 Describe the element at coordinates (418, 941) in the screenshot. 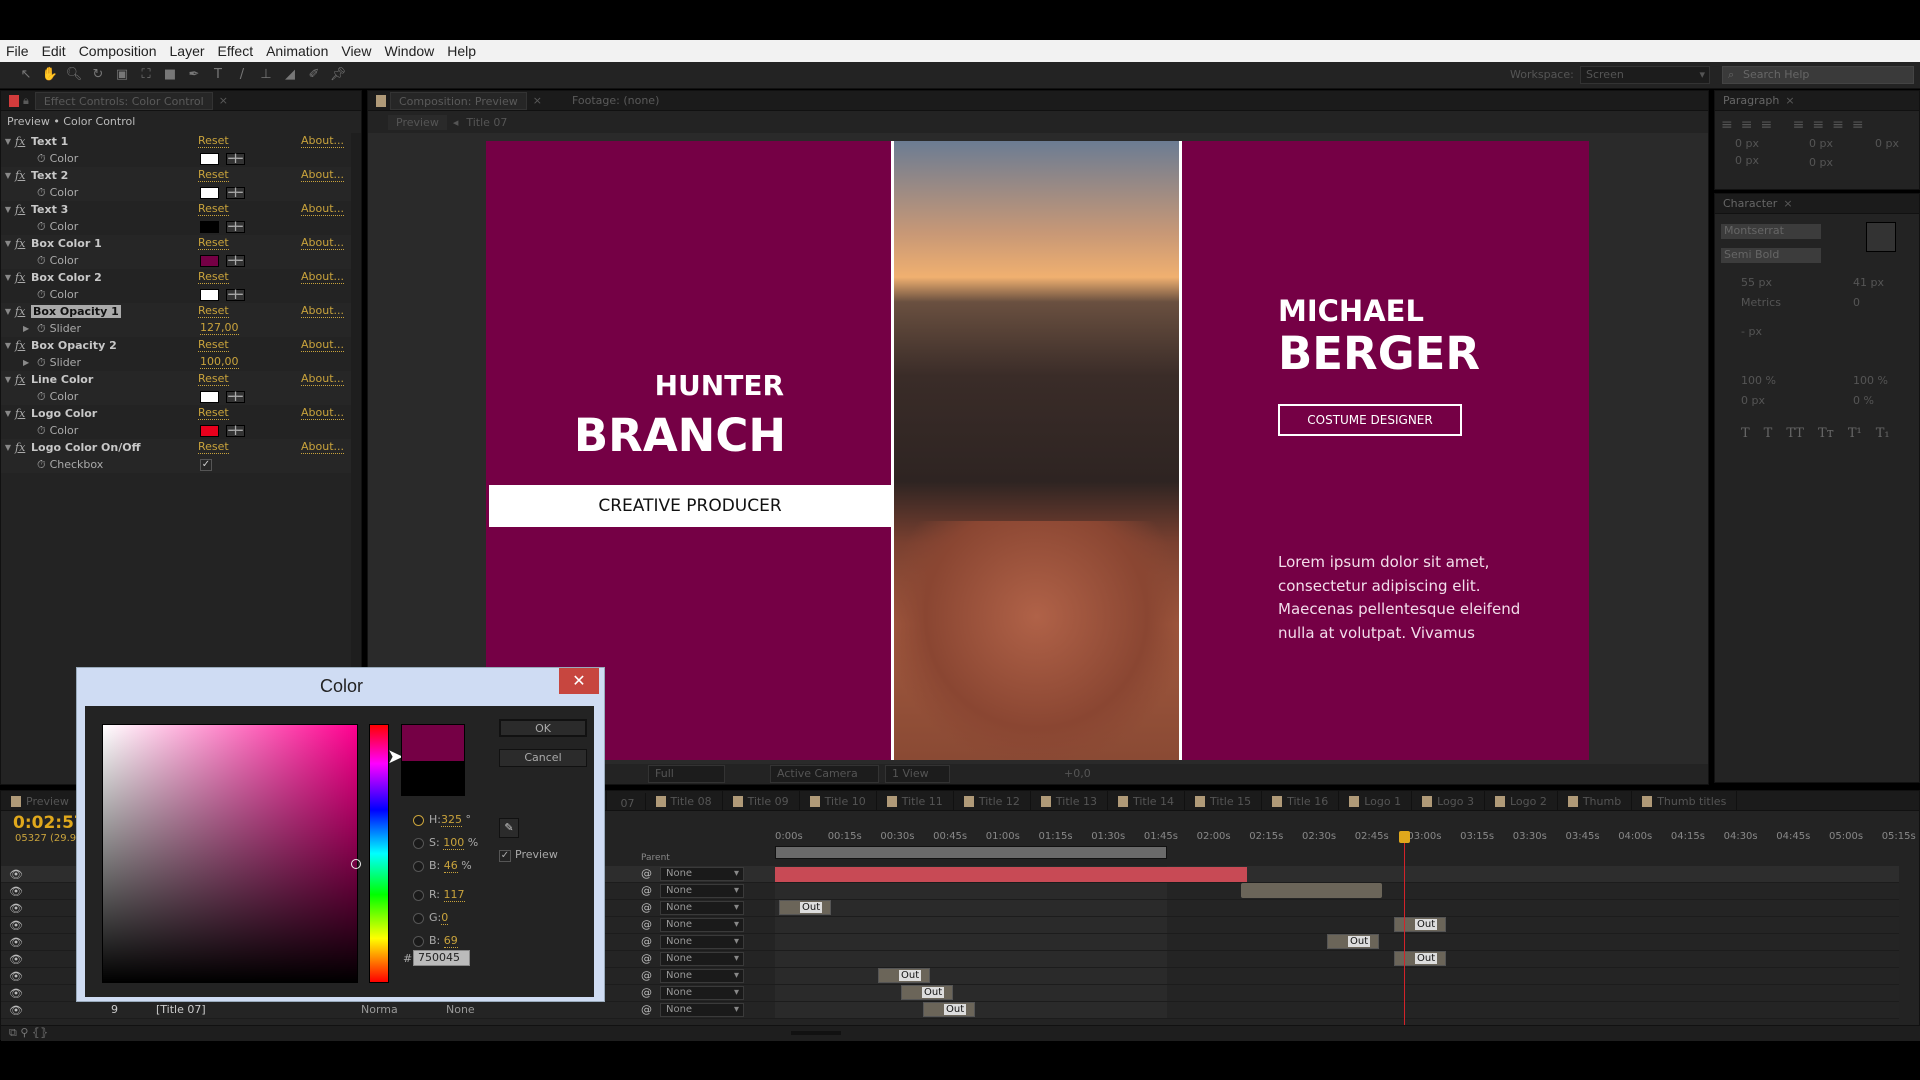

I see `radio-blue` at that location.